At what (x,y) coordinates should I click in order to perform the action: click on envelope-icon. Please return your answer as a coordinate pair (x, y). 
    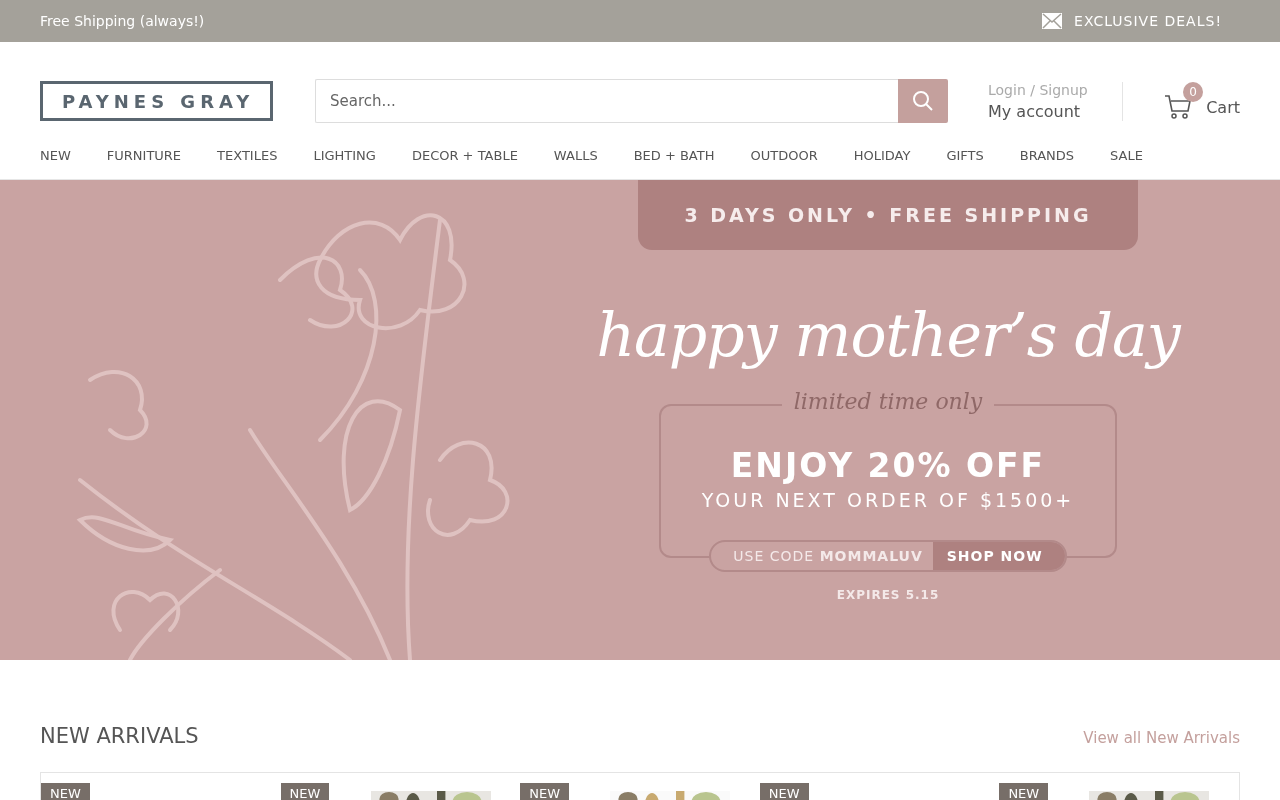
    Looking at the image, I should click on (1052, 21).